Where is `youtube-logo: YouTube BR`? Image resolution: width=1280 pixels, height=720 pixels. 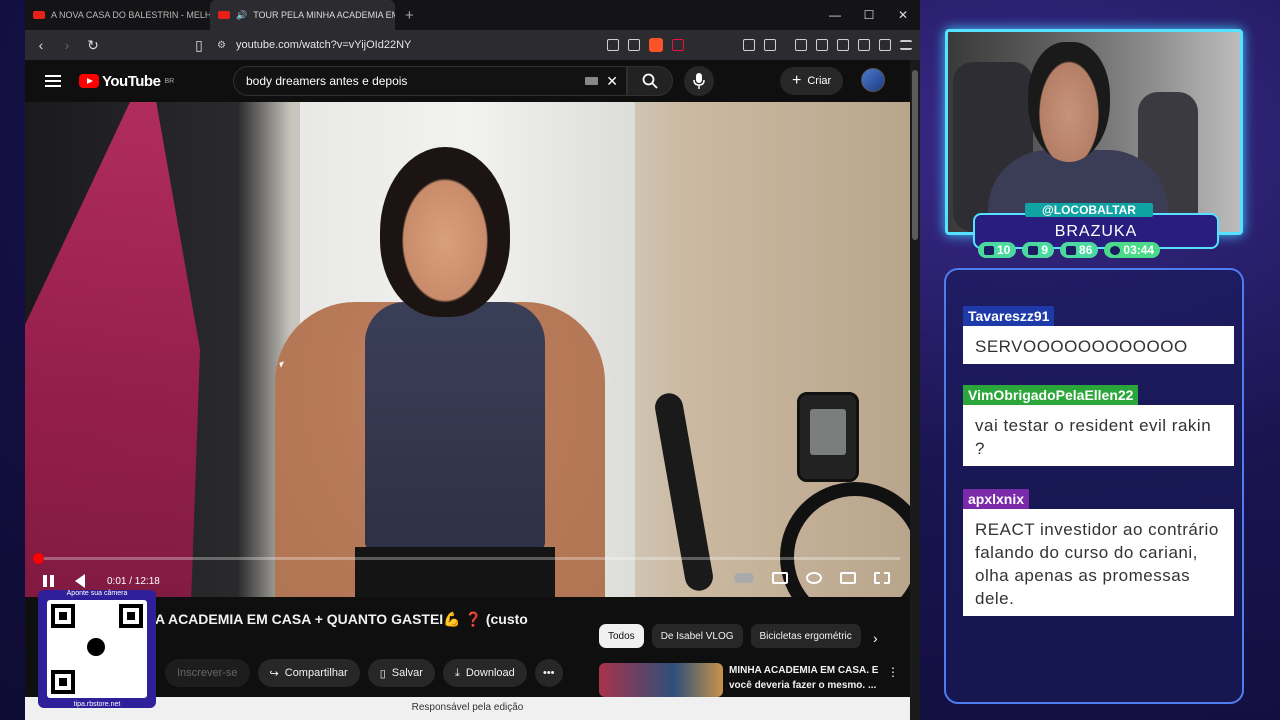
youtube-logo: YouTube BR is located at coordinates (126, 81).